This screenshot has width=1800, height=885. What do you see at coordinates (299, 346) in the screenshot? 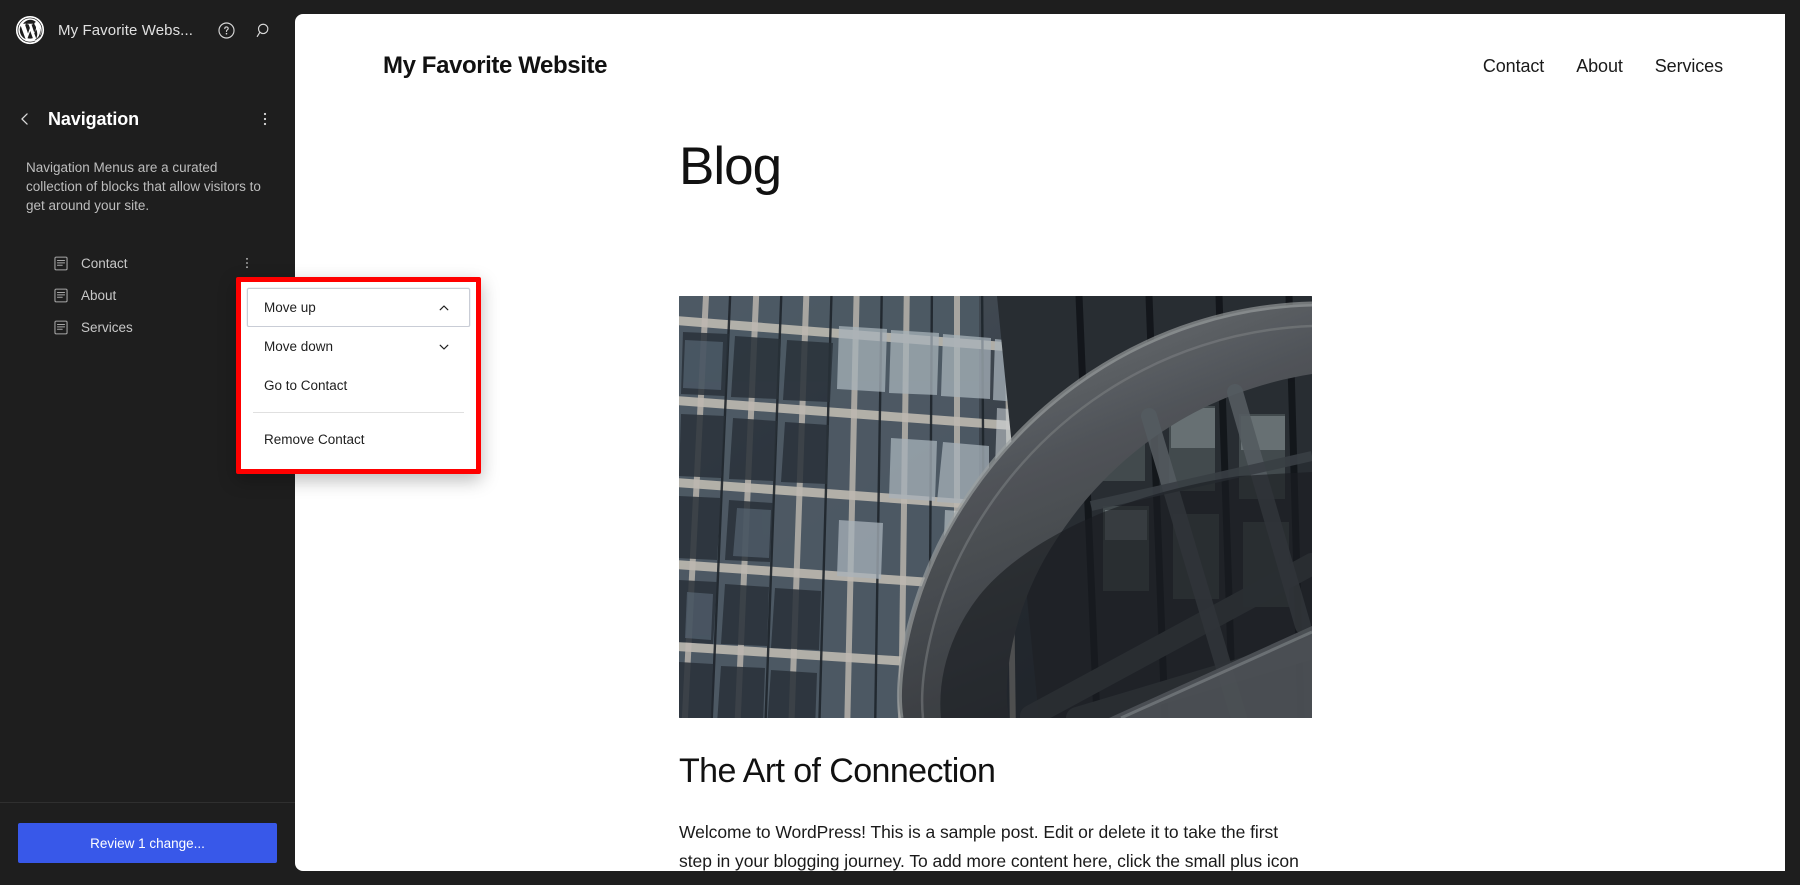
I see `menu-item-label: Move down` at bounding box center [299, 346].